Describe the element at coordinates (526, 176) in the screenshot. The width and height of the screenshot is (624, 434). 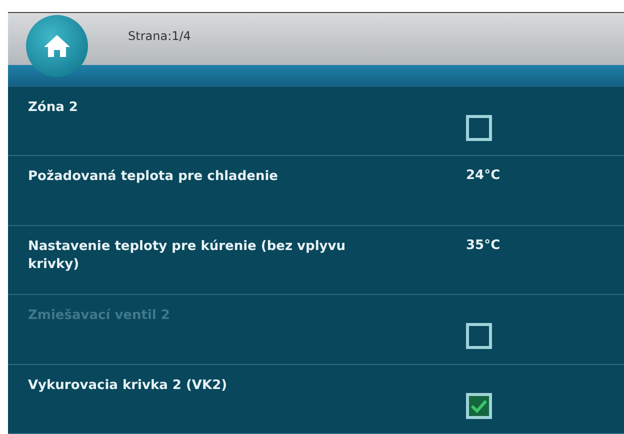
I see `setting-value: 24°C` at that location.